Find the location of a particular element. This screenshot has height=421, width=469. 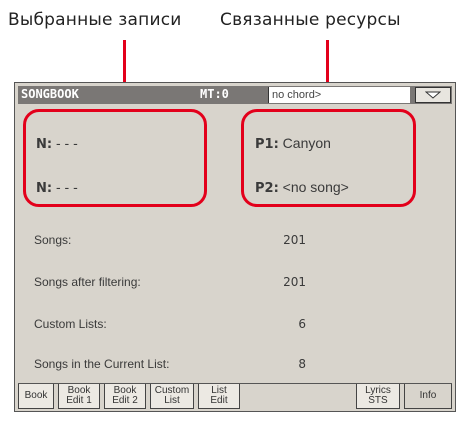

stat-current-list-value: 8 is located at coordinates (302, 364).